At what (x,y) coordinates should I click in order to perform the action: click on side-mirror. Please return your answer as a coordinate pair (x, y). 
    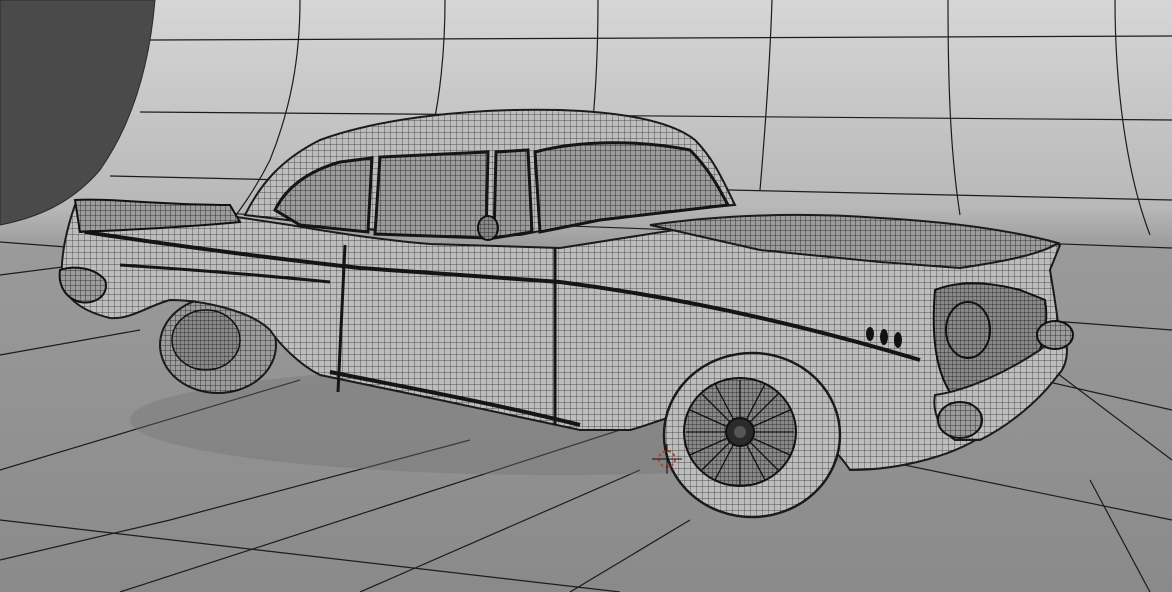
    Looking at the image, I should click on (488, 228).